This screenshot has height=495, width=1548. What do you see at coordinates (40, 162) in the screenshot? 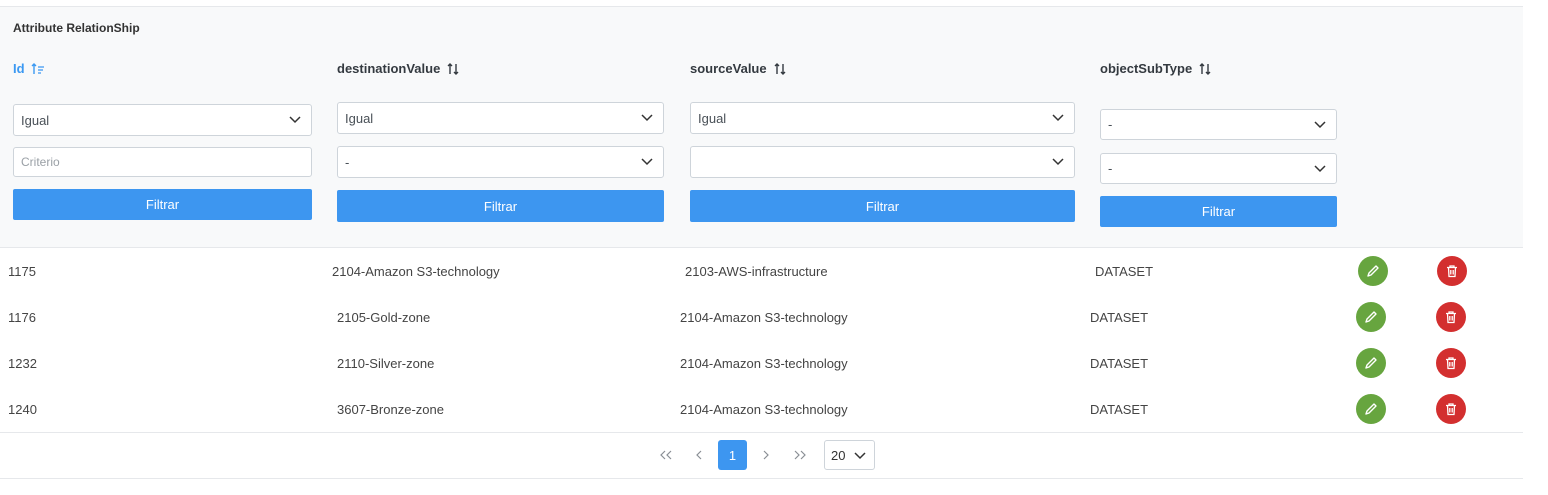
I see `id-criteria-placeholder: Criterio` at bounding box center [40, 162].